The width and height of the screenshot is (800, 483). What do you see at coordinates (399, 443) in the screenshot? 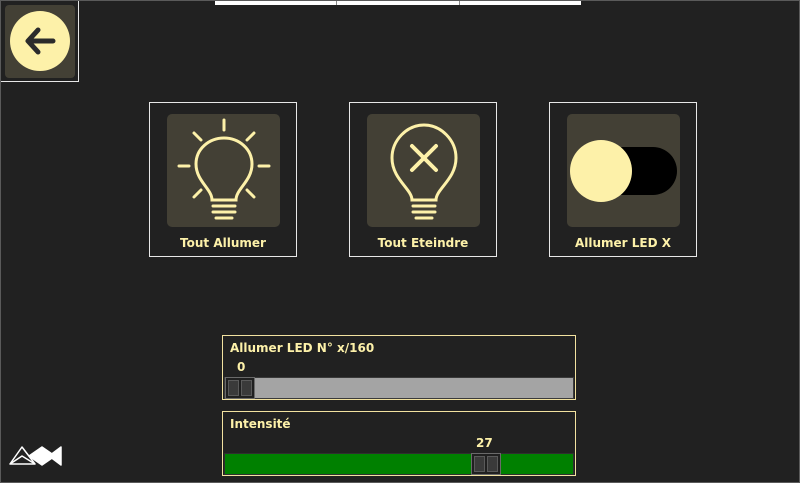
I see `intensity-slider-panel: Intensité 27` at bounding box center [399, 443].